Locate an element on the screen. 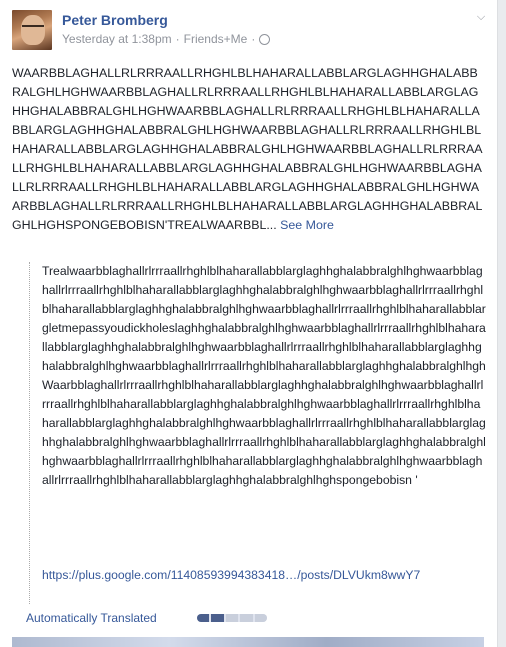 The width and height of the screenshot is (506, 647). globe-icon is located at coordinates (265, 39).